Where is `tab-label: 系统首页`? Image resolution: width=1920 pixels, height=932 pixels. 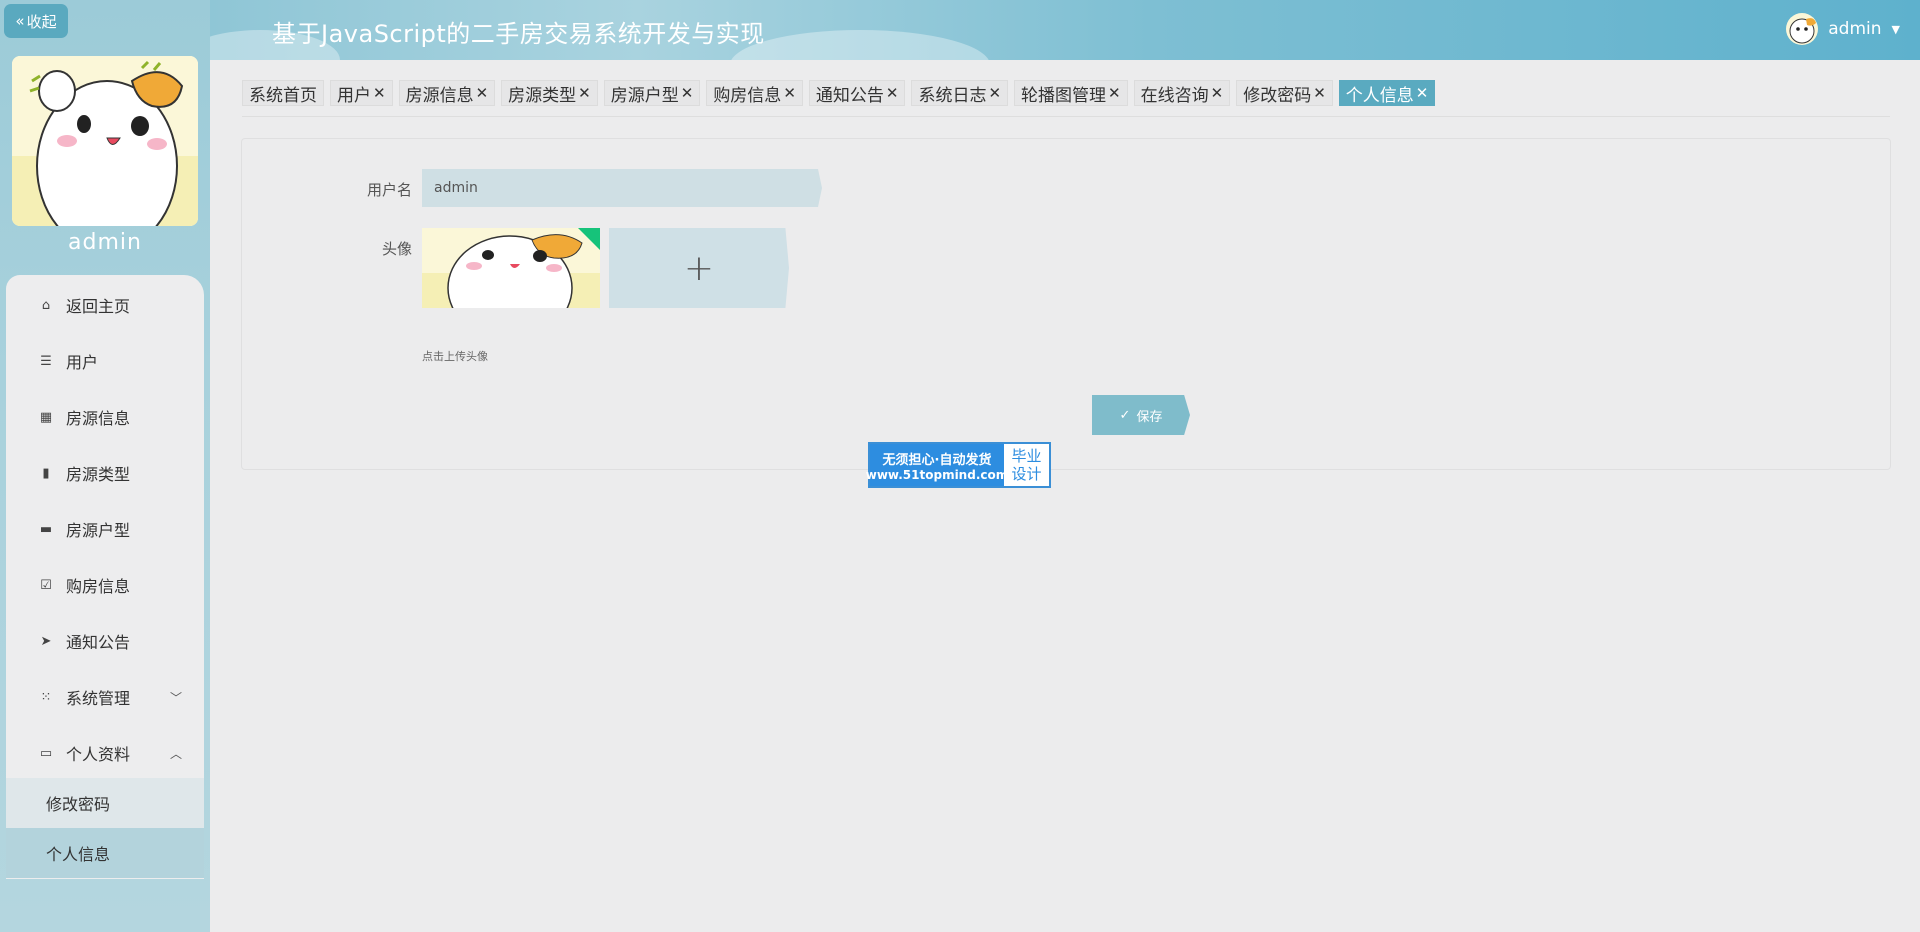
tab-label: 系统首页 is located at coordinates (283, 95).